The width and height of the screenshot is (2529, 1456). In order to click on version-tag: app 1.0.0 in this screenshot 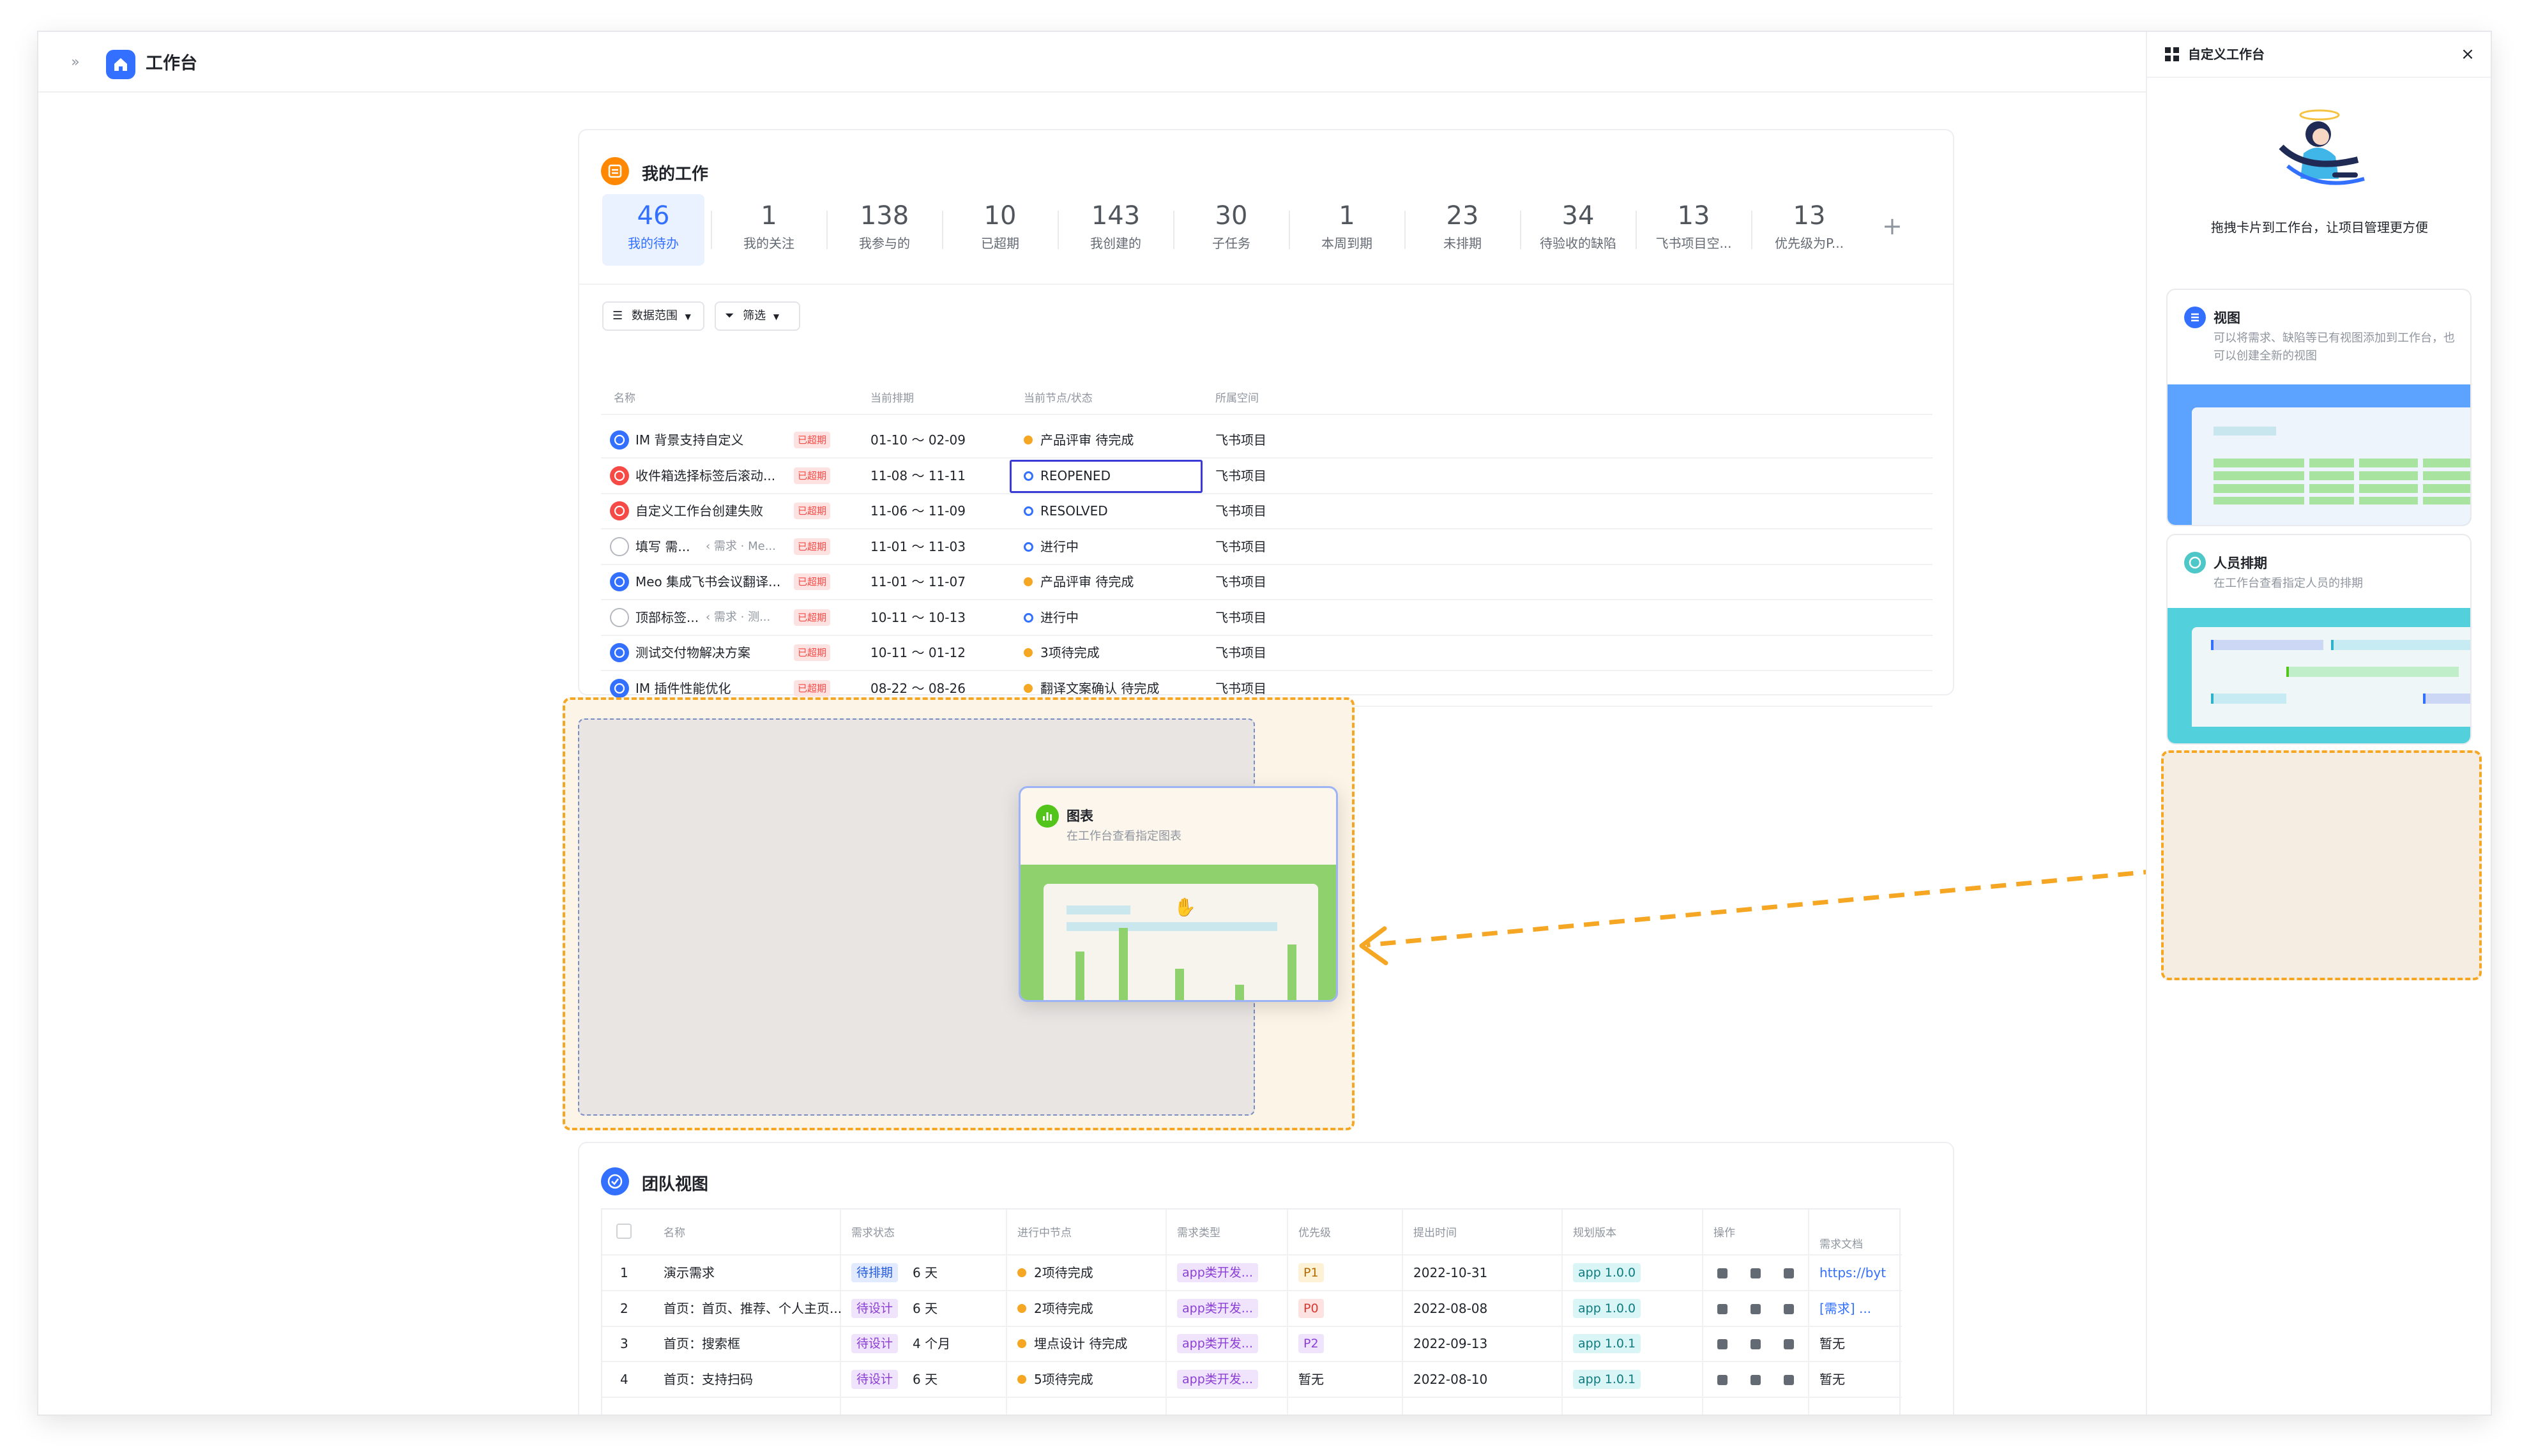, I will do `click(1607, 1272)`.